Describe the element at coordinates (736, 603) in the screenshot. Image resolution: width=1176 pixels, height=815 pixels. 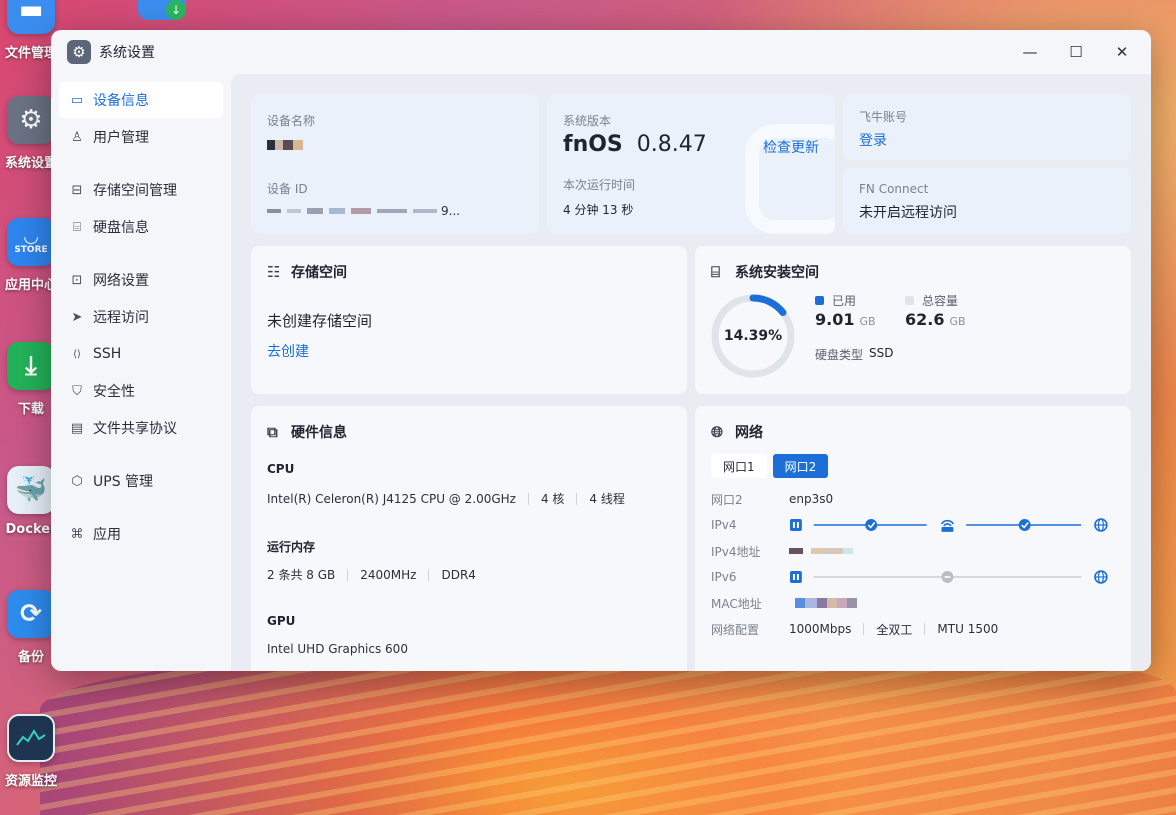
I see `mac-label: MAC地址` at that location.